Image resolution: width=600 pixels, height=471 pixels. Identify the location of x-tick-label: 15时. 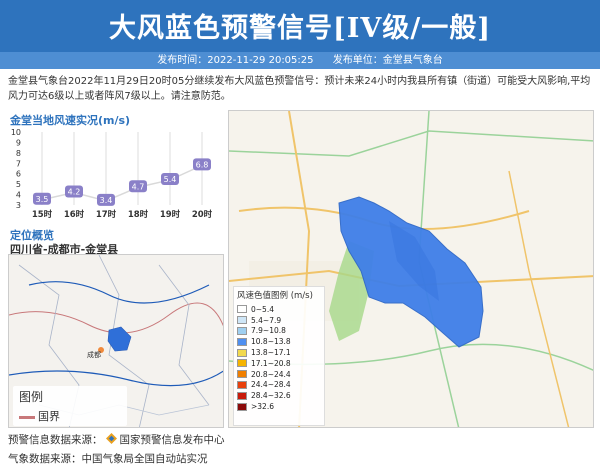
(42, 214).